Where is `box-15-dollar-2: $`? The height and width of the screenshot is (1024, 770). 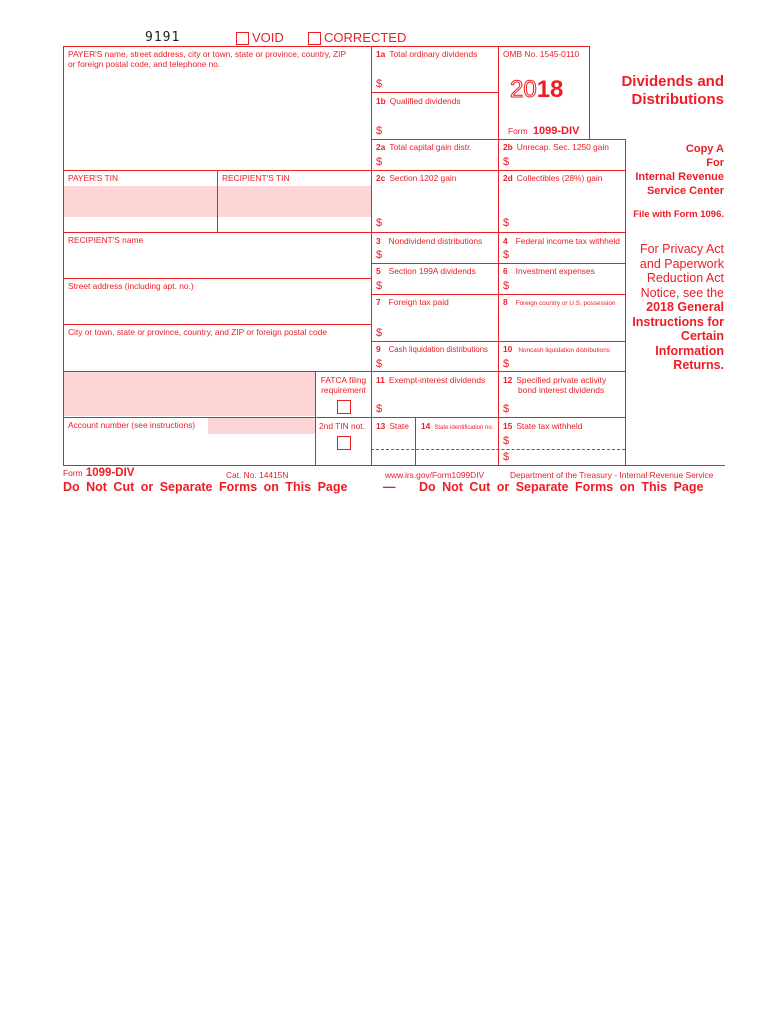
box-15-dollar-2: $ is located at coordinates (506, 457).